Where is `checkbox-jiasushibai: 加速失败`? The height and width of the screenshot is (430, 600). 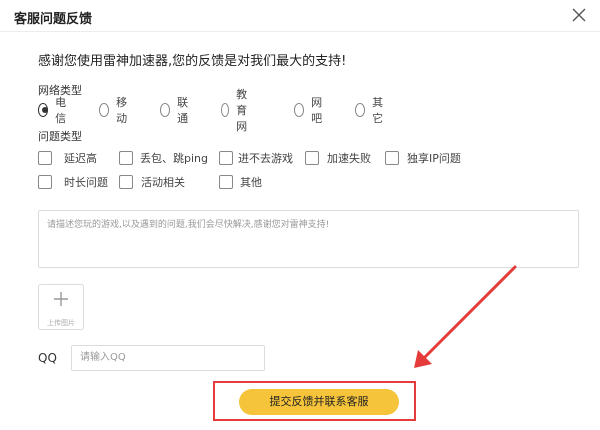
checkbox-jiasushibai: 加速失败 is located at coordinates (338, 158).